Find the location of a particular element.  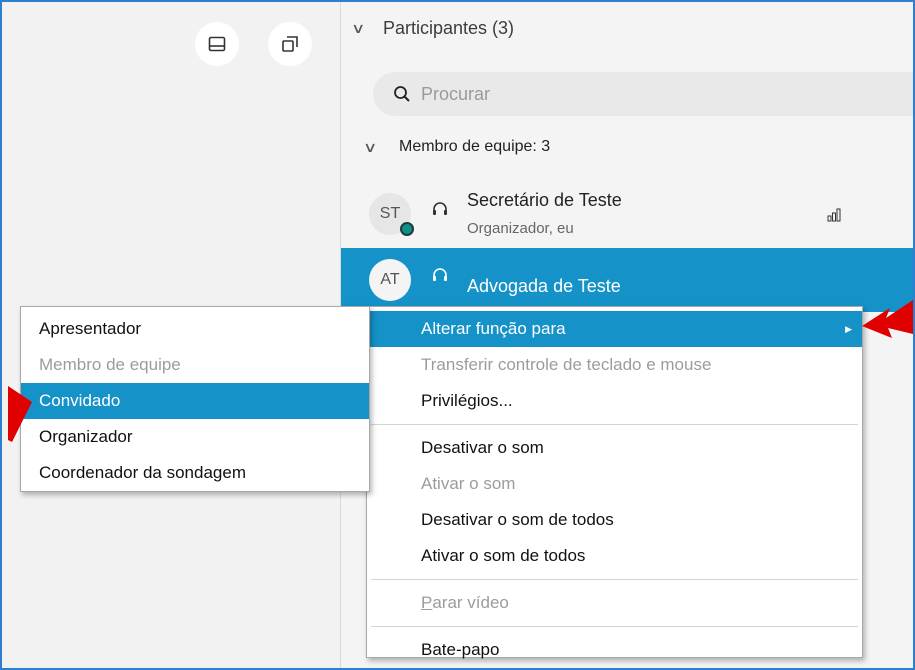

group-label: Membro de equipe: 3 is located at coordinates (475, 146).